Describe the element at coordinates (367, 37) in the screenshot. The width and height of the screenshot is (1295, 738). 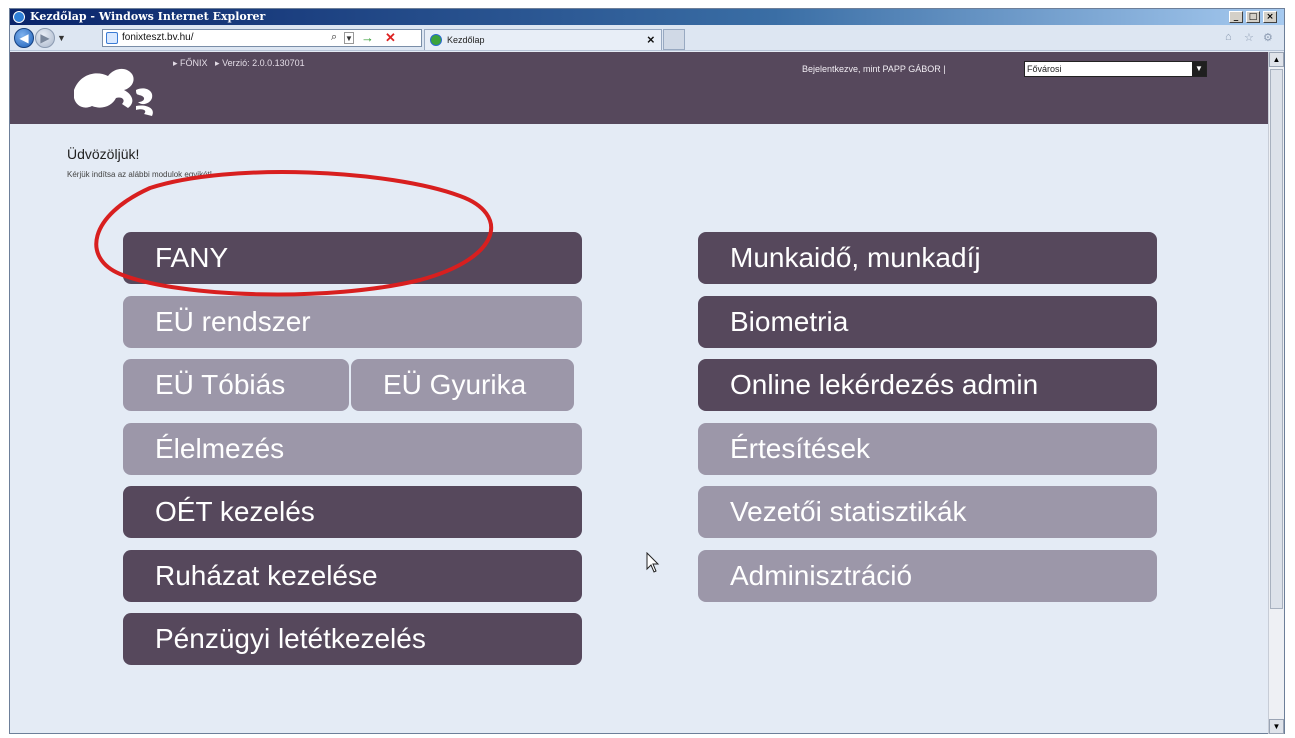
I see `go-arrow-icon: →` at that location.